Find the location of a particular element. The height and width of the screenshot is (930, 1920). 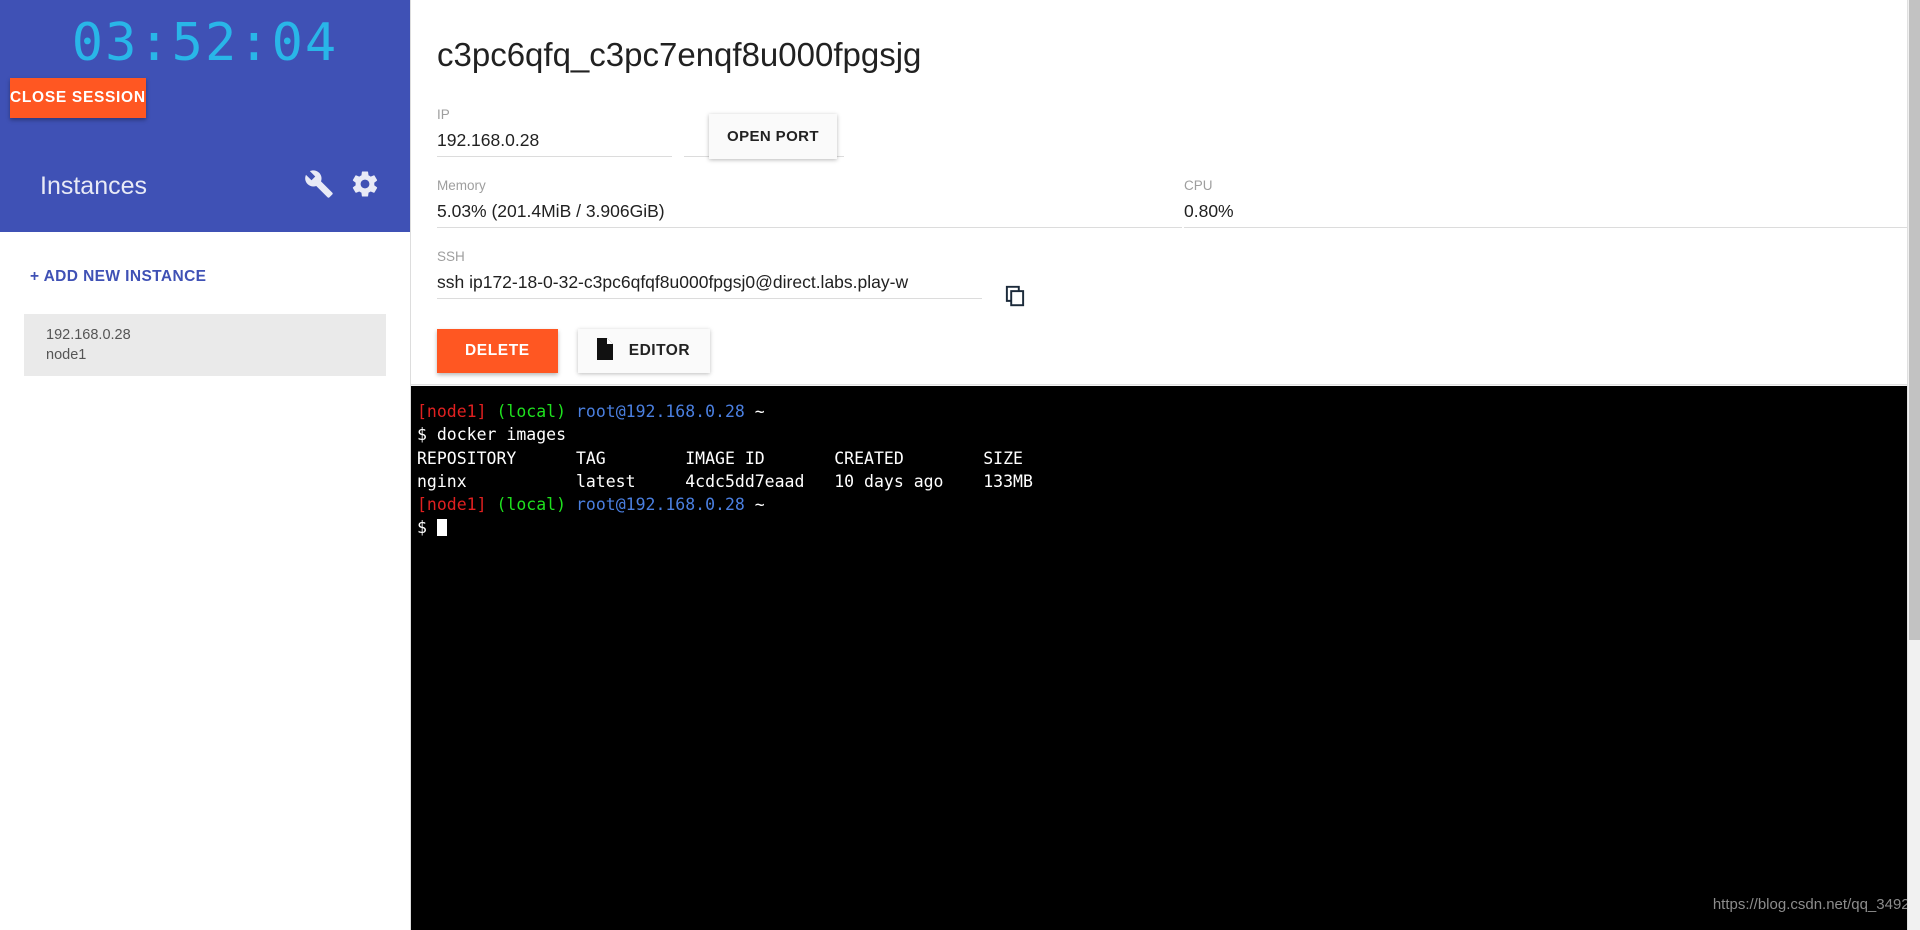

document-icon is located at coordinates (605, 351).